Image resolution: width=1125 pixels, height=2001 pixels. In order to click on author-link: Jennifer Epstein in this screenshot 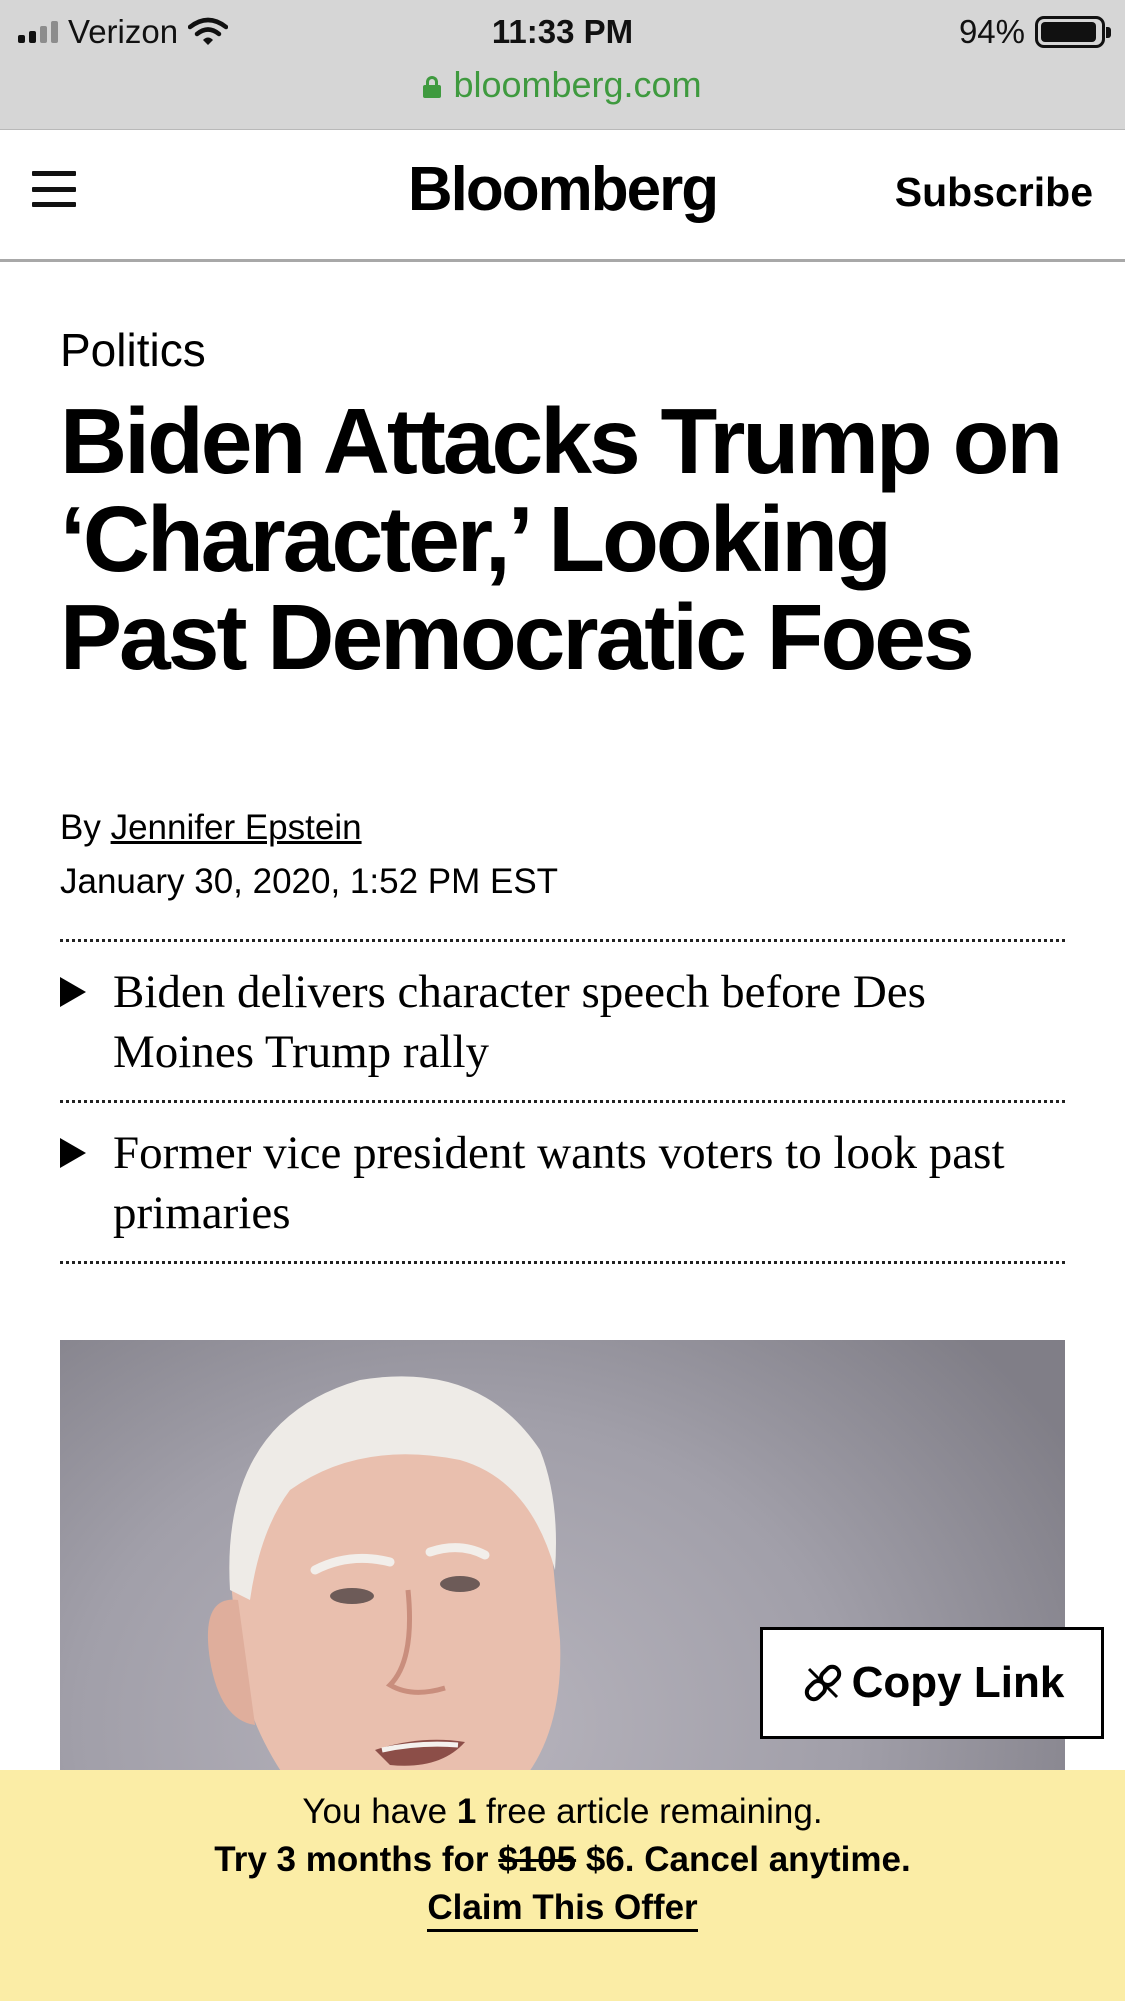, I will do `click(236, 827)`.